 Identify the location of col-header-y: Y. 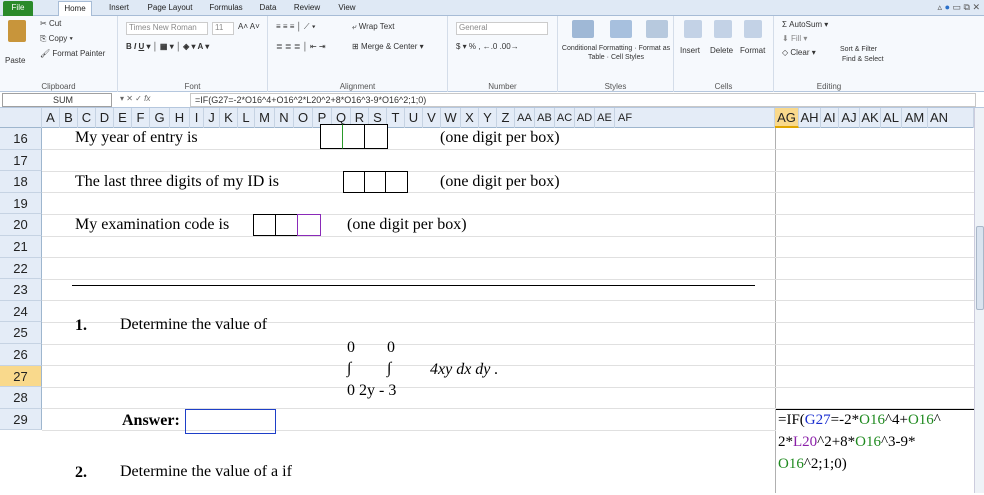
(488, 118).